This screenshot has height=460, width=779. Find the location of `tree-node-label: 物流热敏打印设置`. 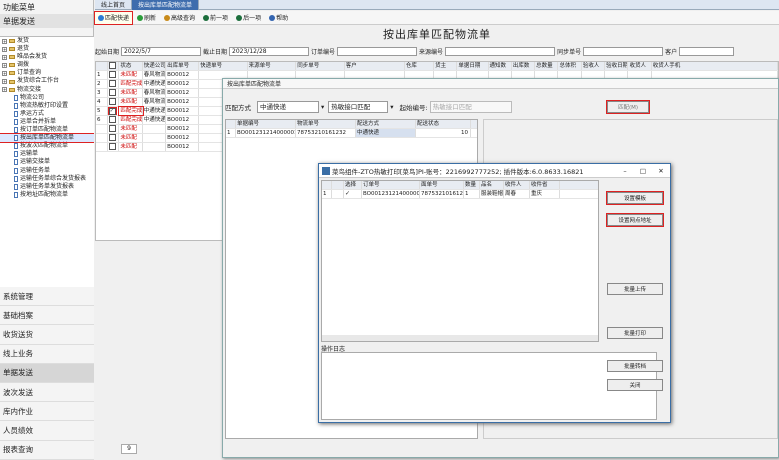

tree-node-label: 物流热敏打印设置 is located at coordinates (44, 105).